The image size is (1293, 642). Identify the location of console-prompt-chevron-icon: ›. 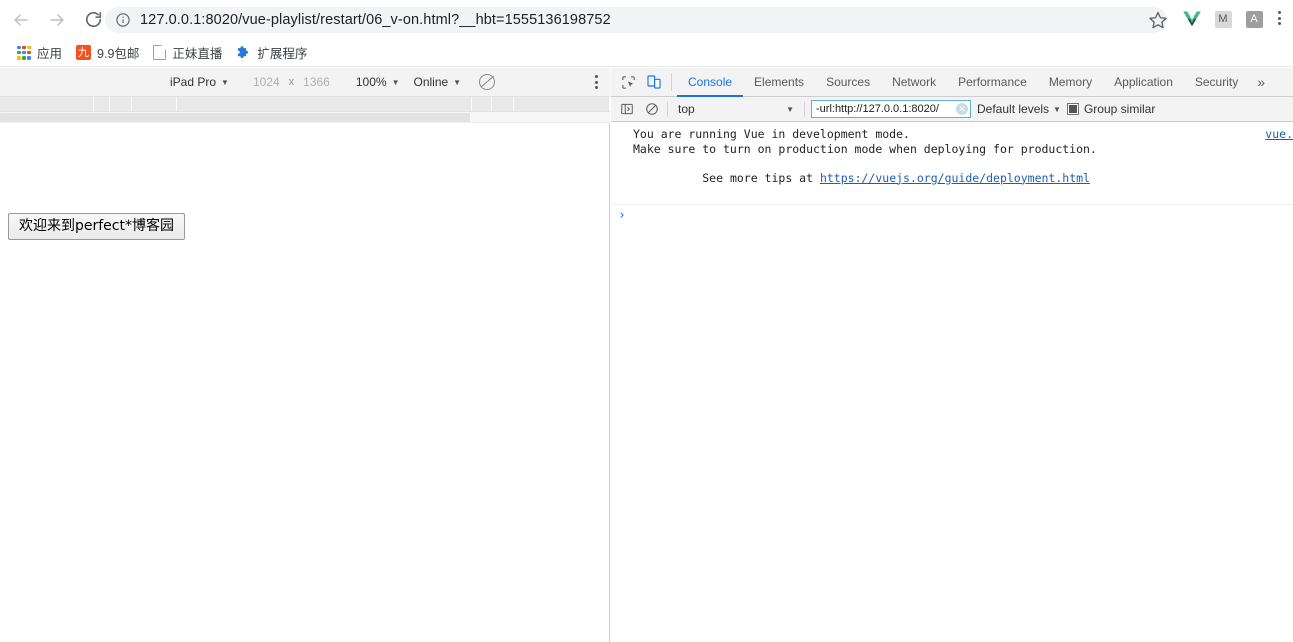
(622, 215).